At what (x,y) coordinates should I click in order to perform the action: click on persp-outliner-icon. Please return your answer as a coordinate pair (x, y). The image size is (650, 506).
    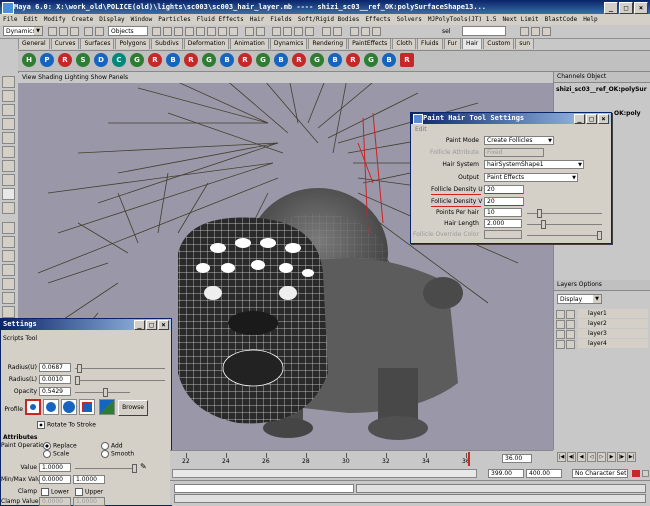
    Looking at the image, I should click on (8, 256).